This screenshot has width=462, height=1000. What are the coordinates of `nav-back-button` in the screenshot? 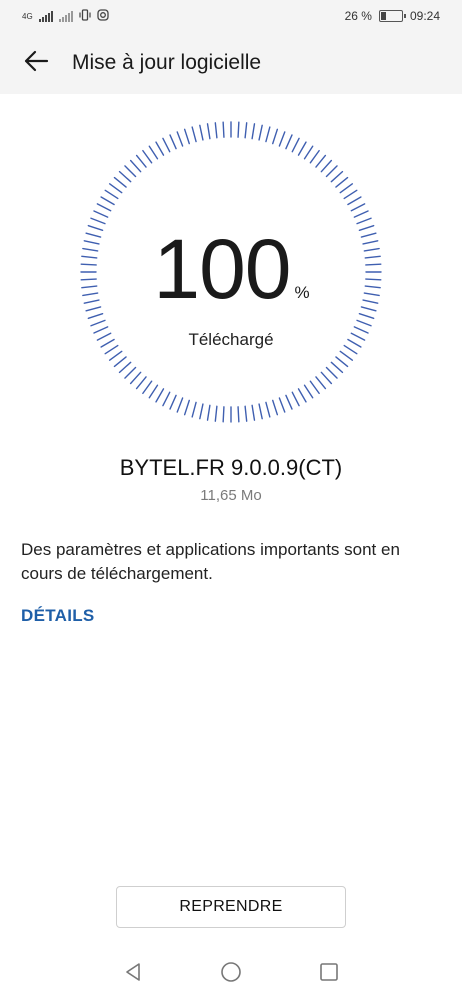 It's located at (133, 974).